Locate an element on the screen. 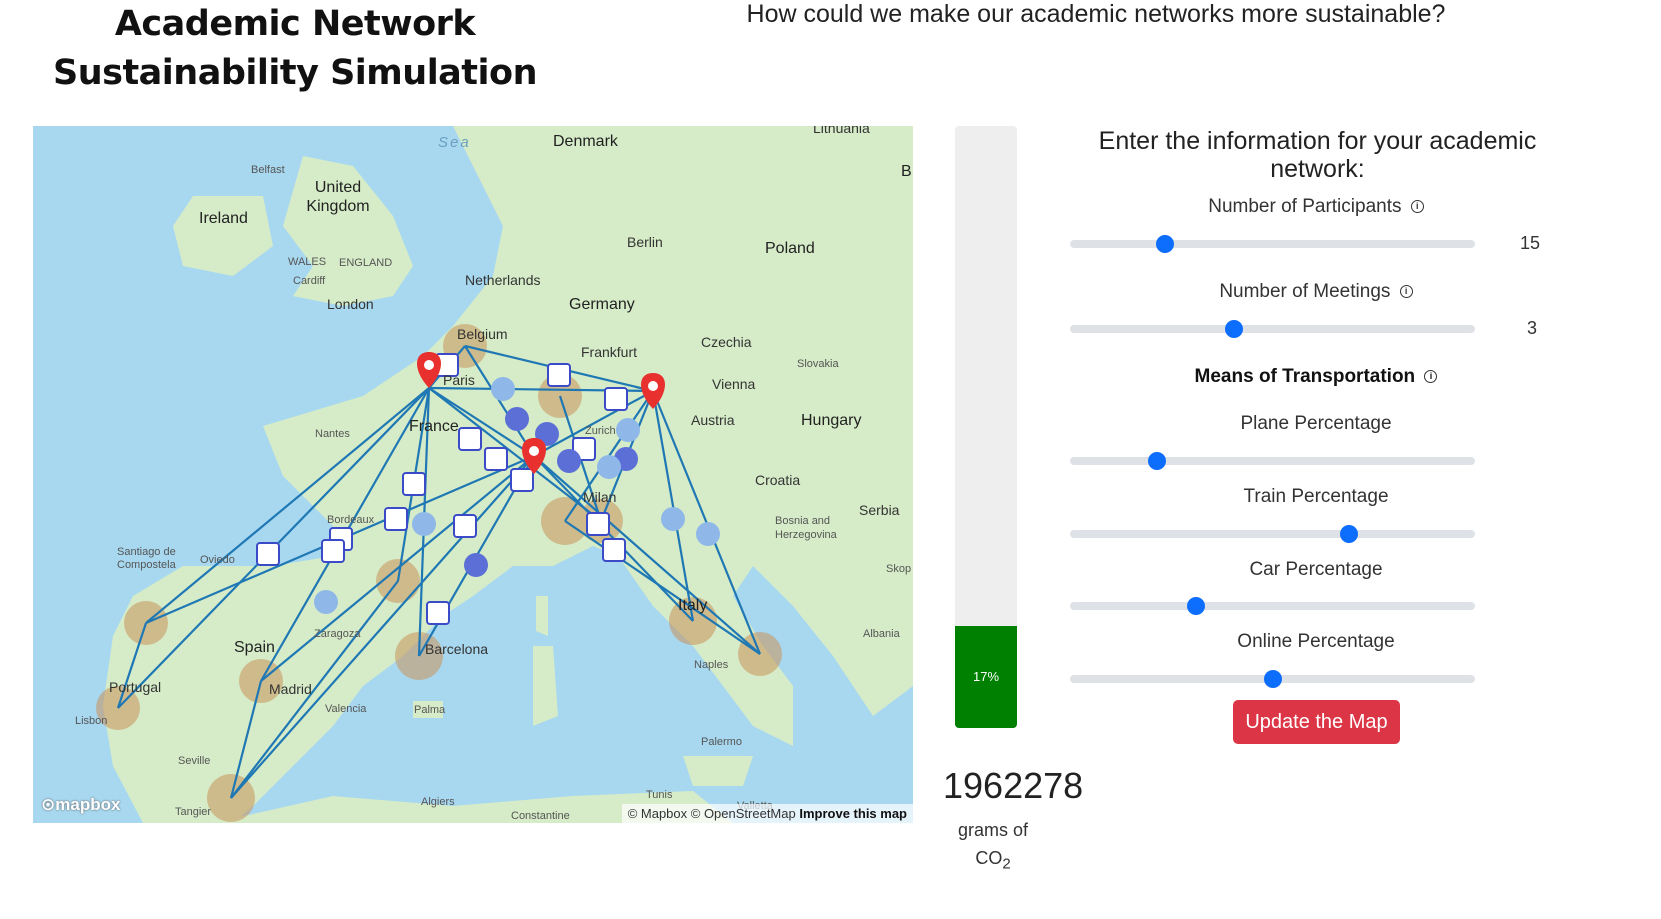  land-sicily is located at coordinates (718, 771).